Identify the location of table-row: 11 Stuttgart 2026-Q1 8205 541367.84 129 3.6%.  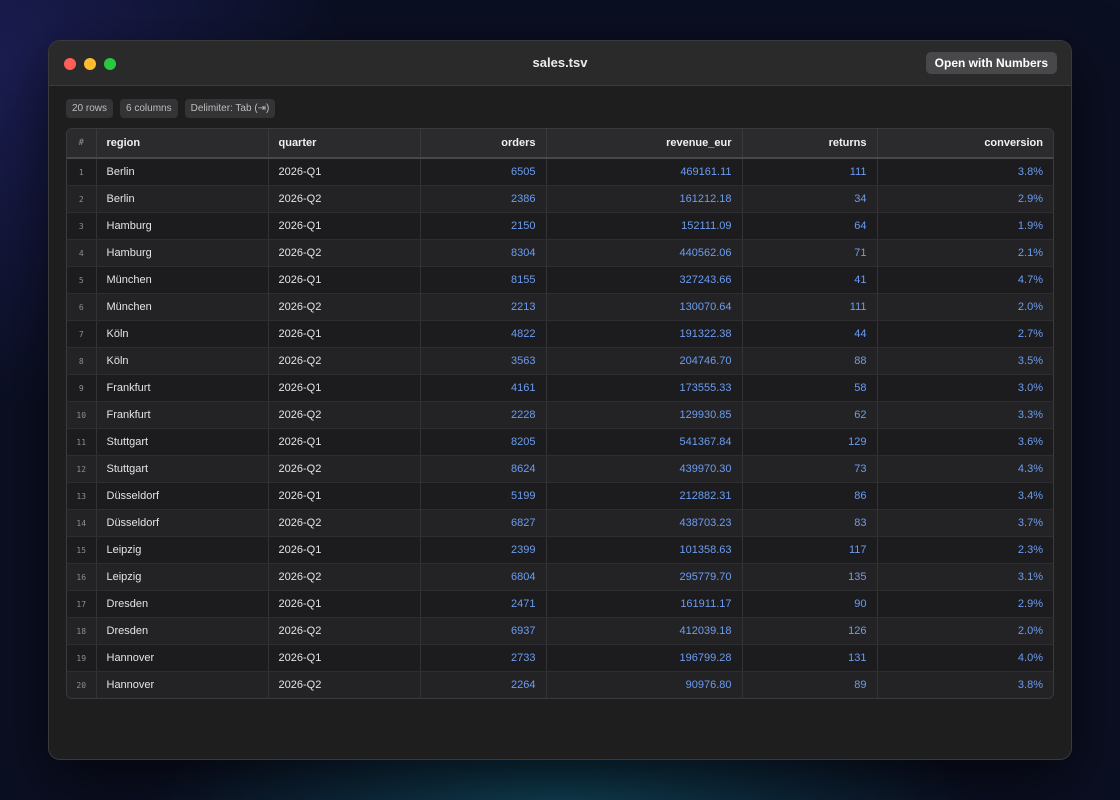
(560, 442).